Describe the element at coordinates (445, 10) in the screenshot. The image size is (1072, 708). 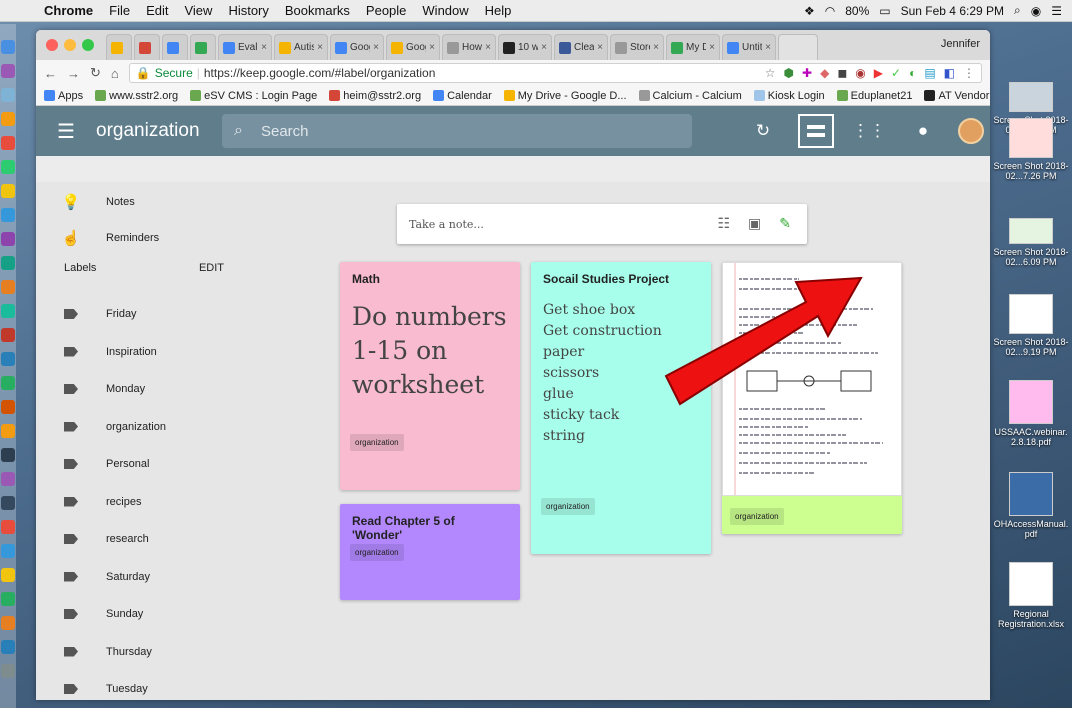
I see `menu-window: Window` at that location.